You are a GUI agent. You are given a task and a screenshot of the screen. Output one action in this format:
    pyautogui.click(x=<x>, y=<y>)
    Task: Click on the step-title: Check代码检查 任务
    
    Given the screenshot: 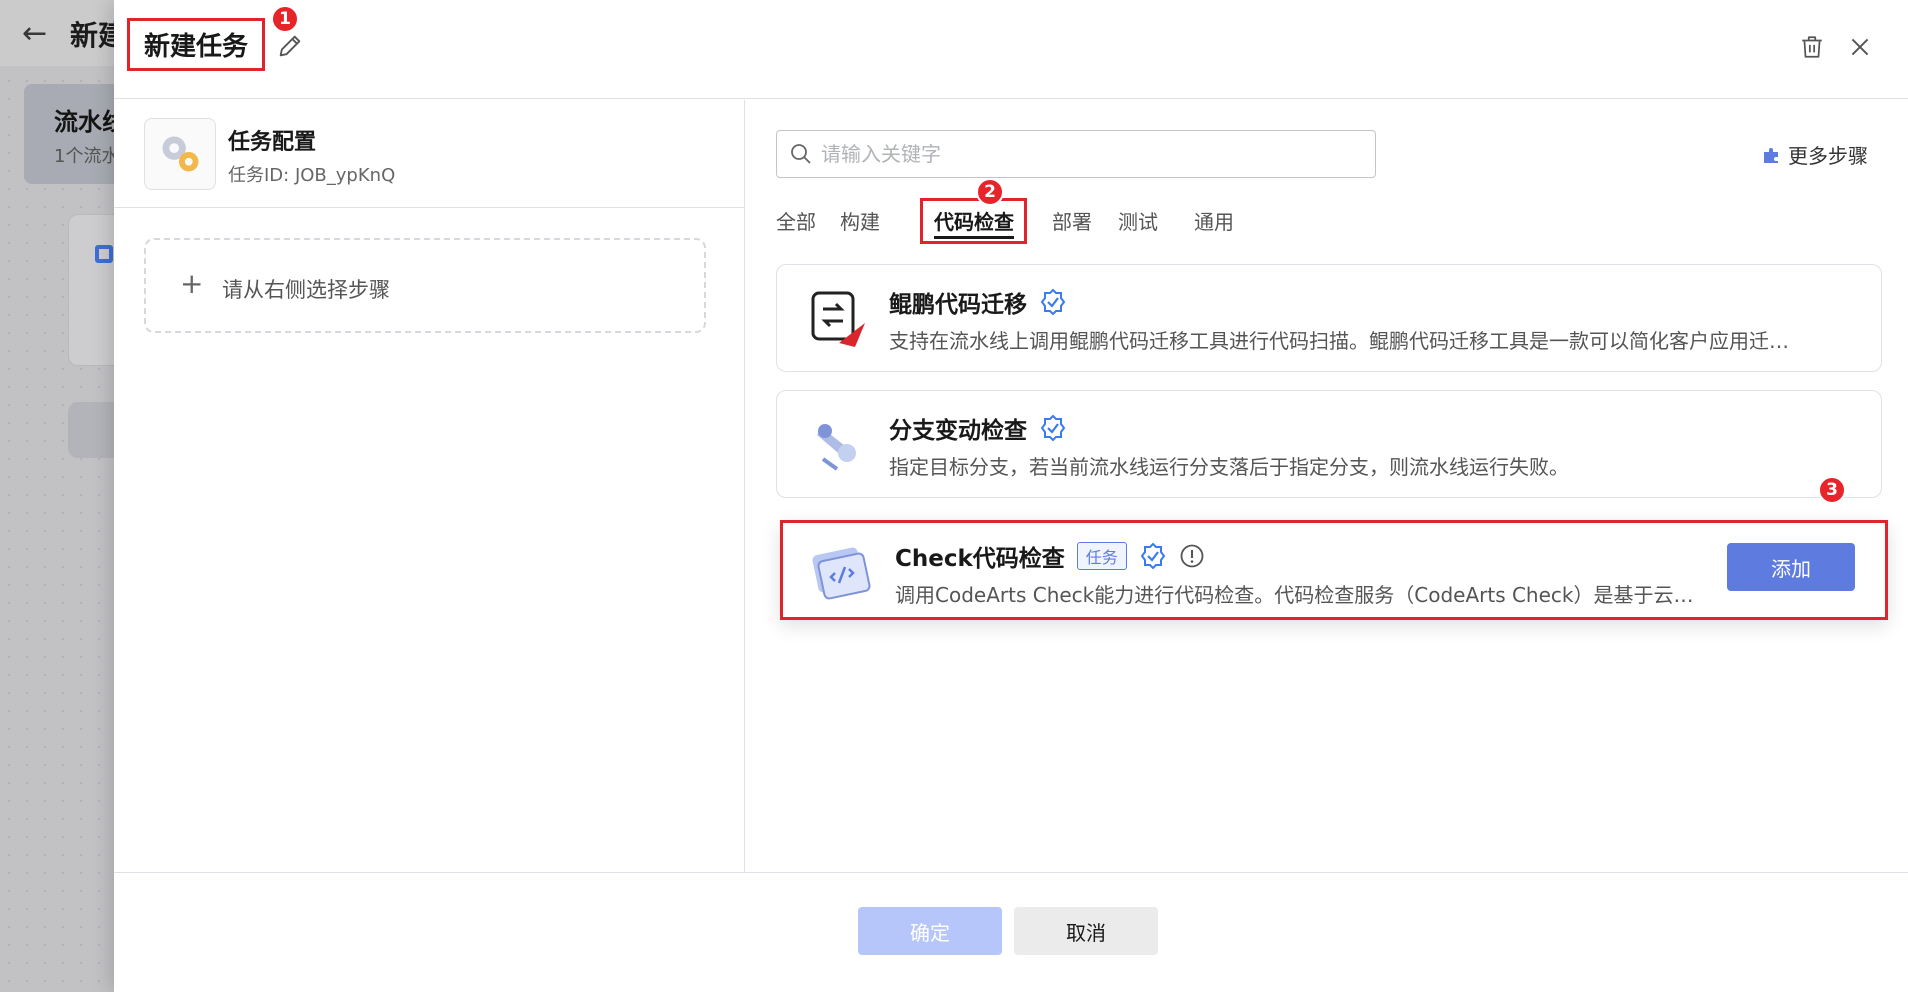 What is the action you would take?
    pyautogui.click(x=1050, y=556)
    